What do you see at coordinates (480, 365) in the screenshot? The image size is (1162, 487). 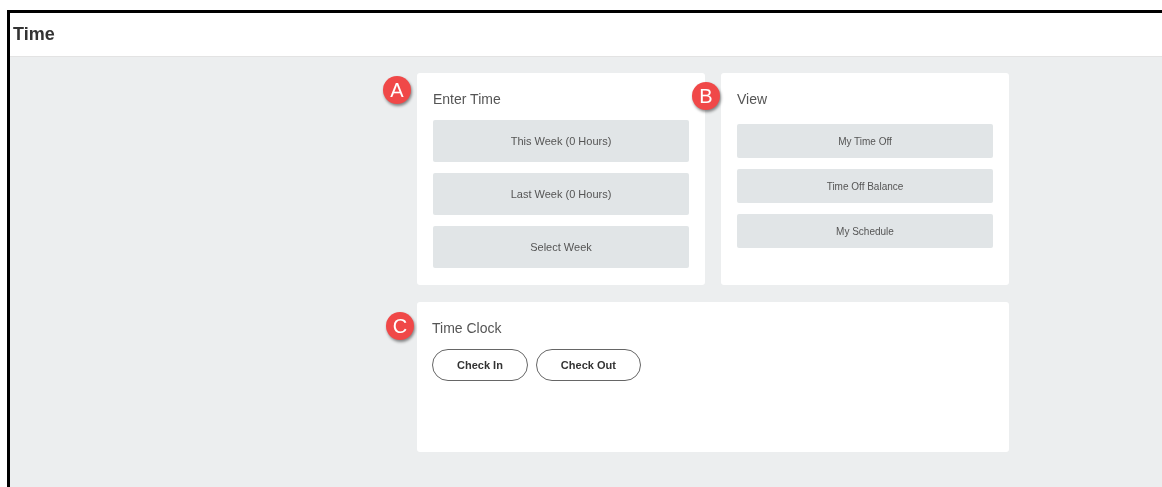 I see `pill-button: Check In` at bounding box center [480, 365].